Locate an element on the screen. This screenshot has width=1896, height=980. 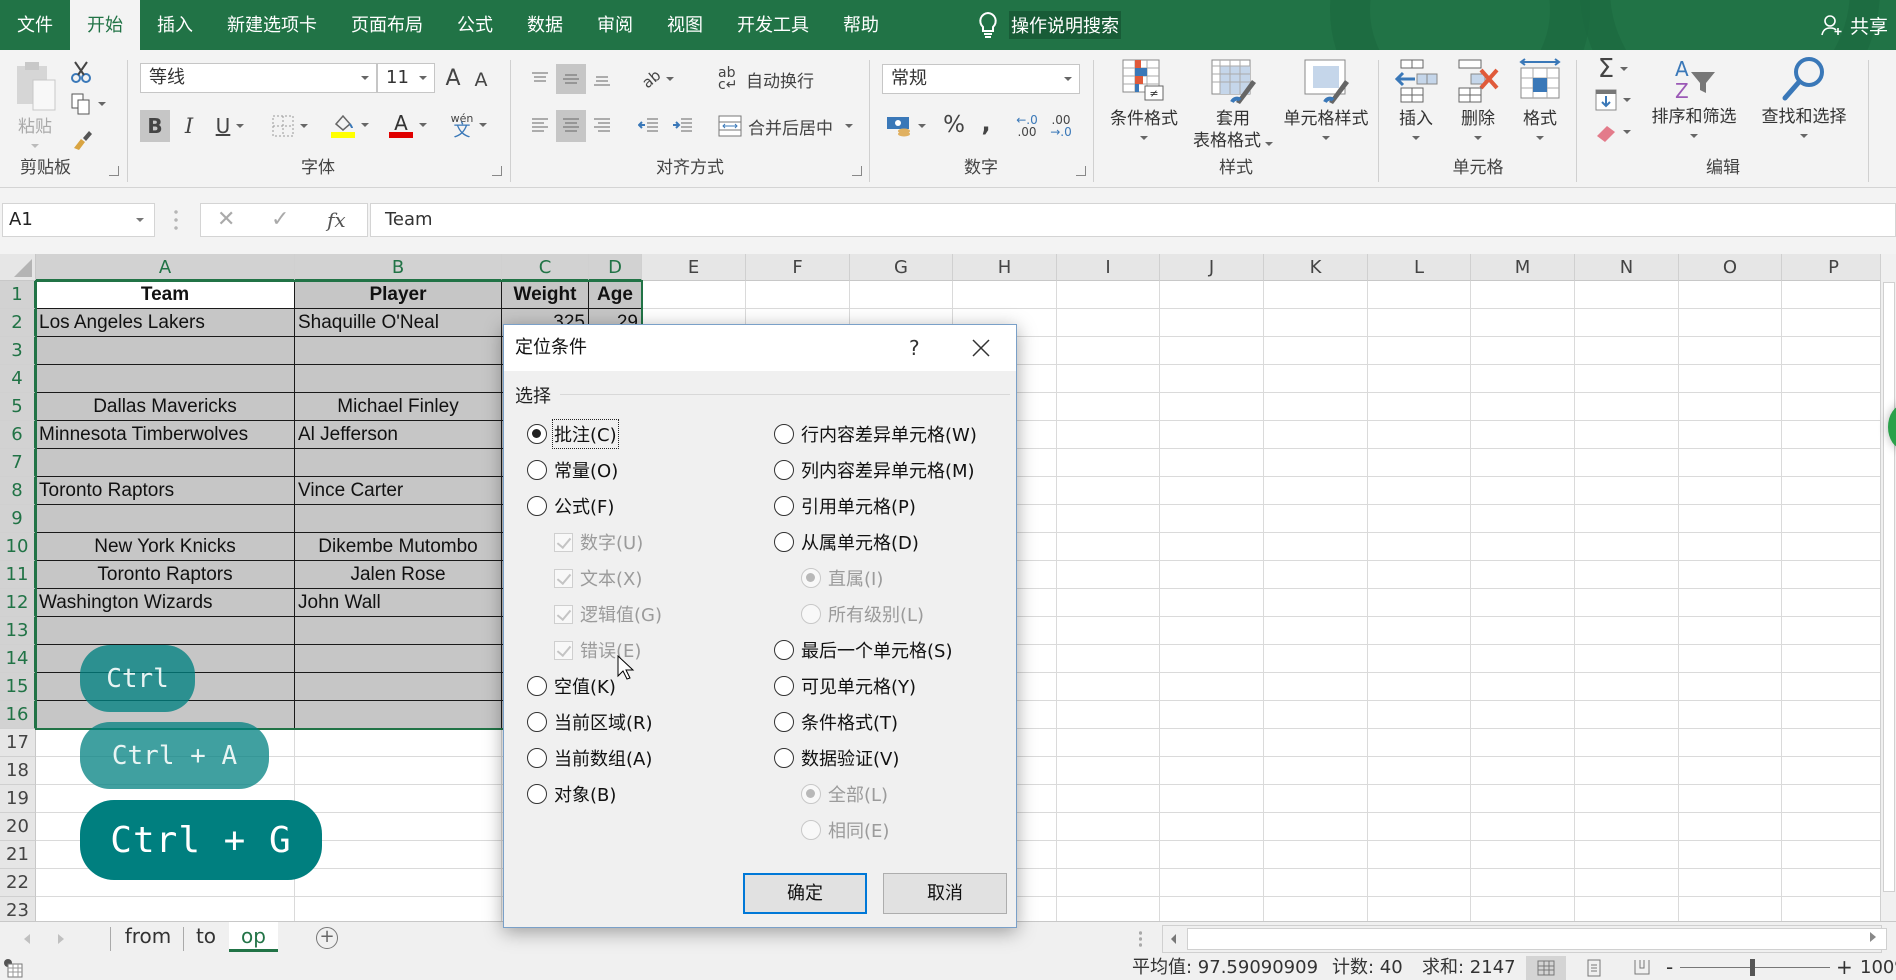
number-format-combo: 常规 is located at coordinates (981, 79).